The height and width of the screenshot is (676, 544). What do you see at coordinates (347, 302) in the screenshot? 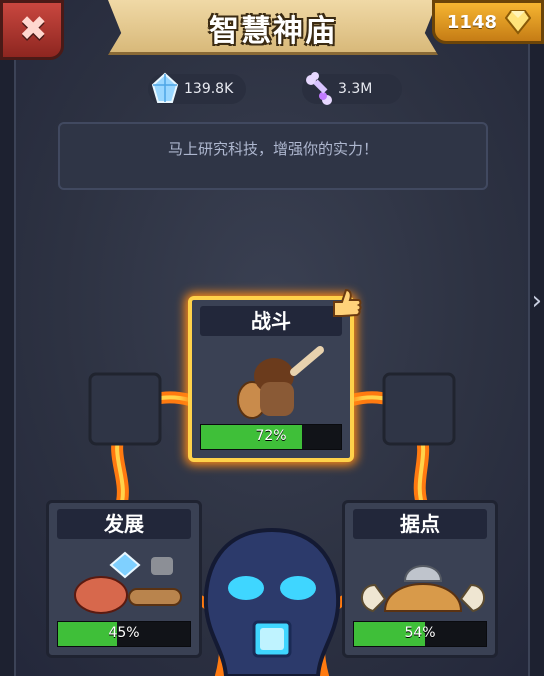
I see `thumbs-up-icon` at bounding box center [347, 302].